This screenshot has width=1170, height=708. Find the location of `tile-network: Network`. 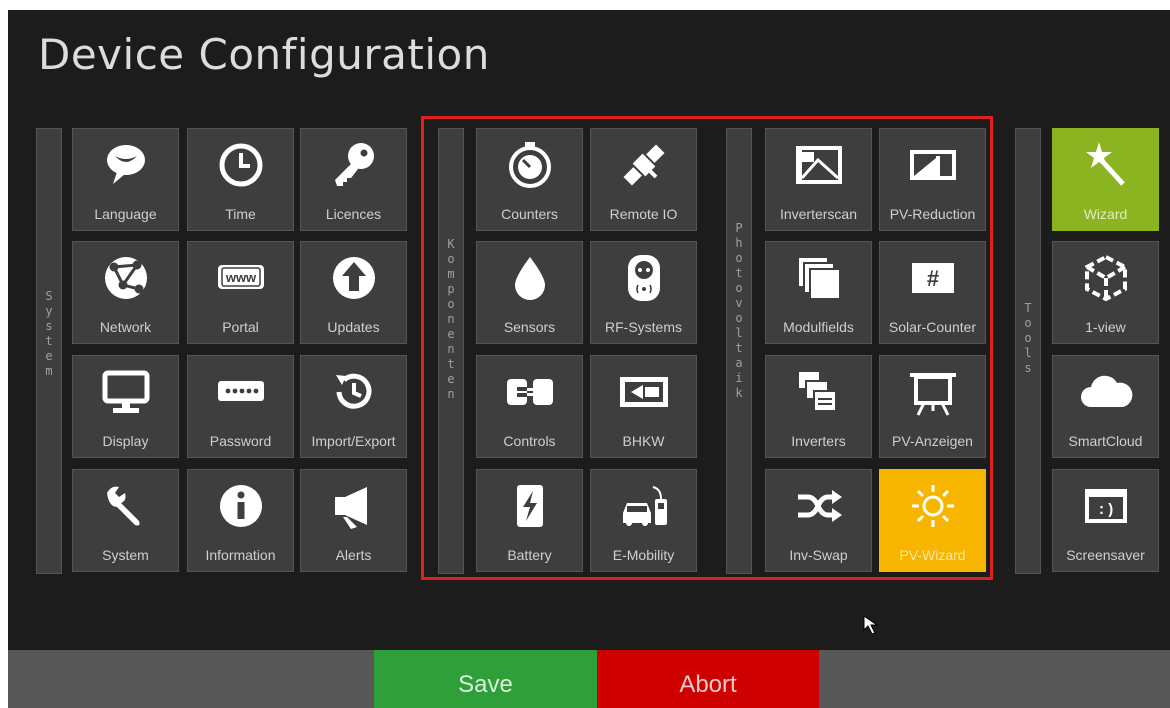

tile-network: Network is located at coordinates (125, 292).